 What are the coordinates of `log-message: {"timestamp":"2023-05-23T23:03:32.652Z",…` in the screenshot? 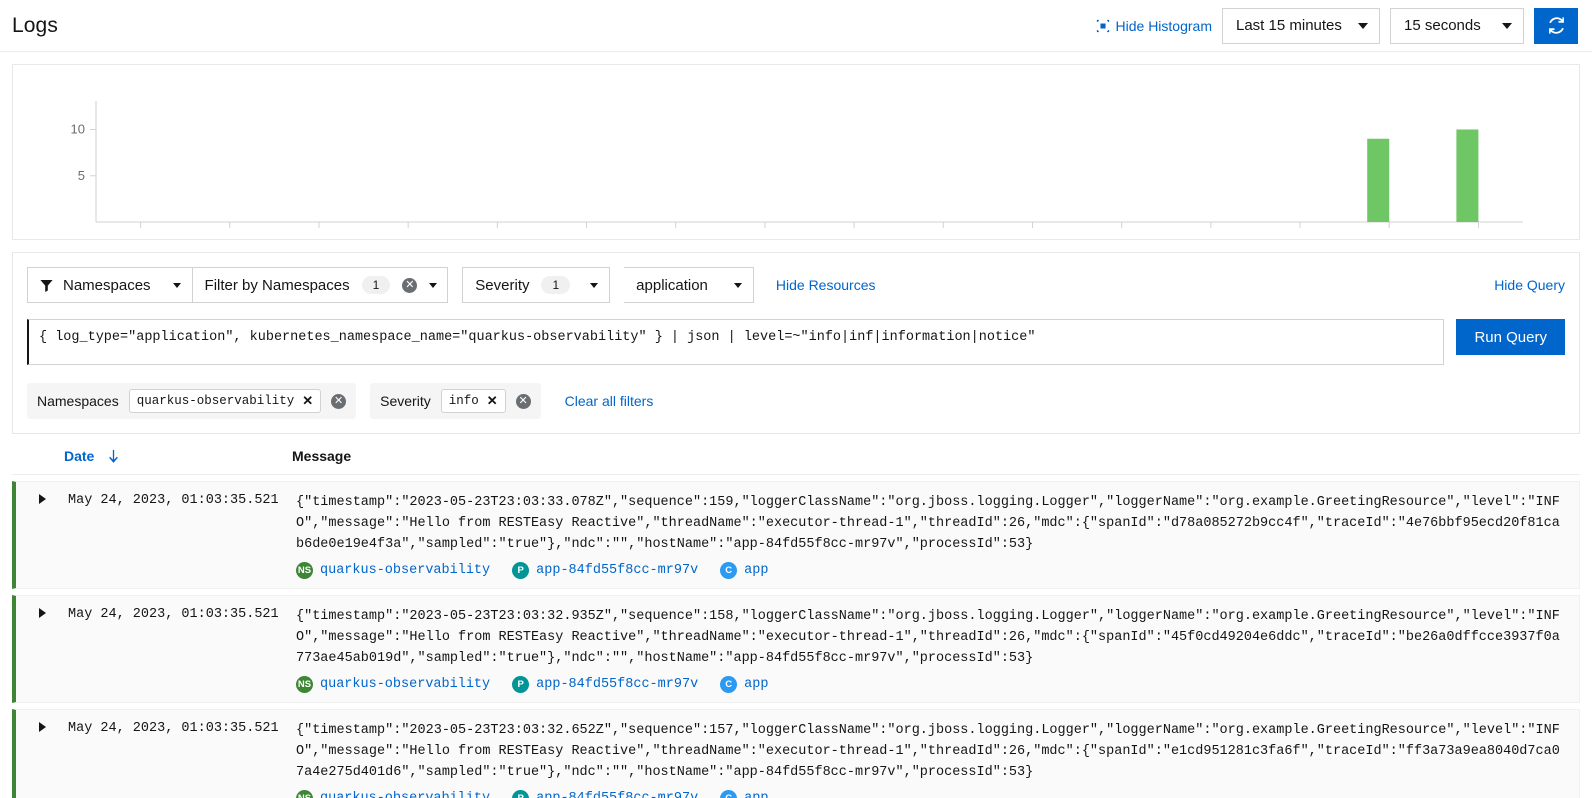 It's located at (928, 751).